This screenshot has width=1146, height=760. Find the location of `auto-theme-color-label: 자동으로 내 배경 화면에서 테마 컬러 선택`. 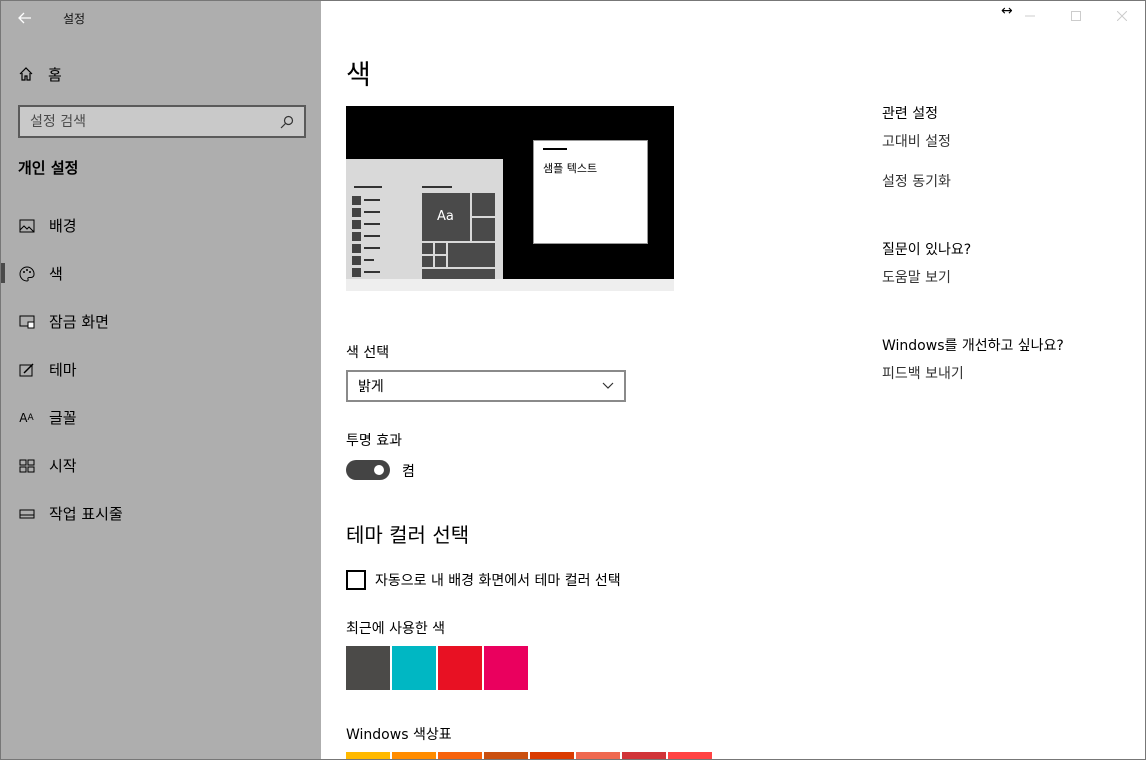

auto-theme-color-label: 자동으로 내 배경 화면에서 테마 컬러 선택 is located at coordinates (498, 581).